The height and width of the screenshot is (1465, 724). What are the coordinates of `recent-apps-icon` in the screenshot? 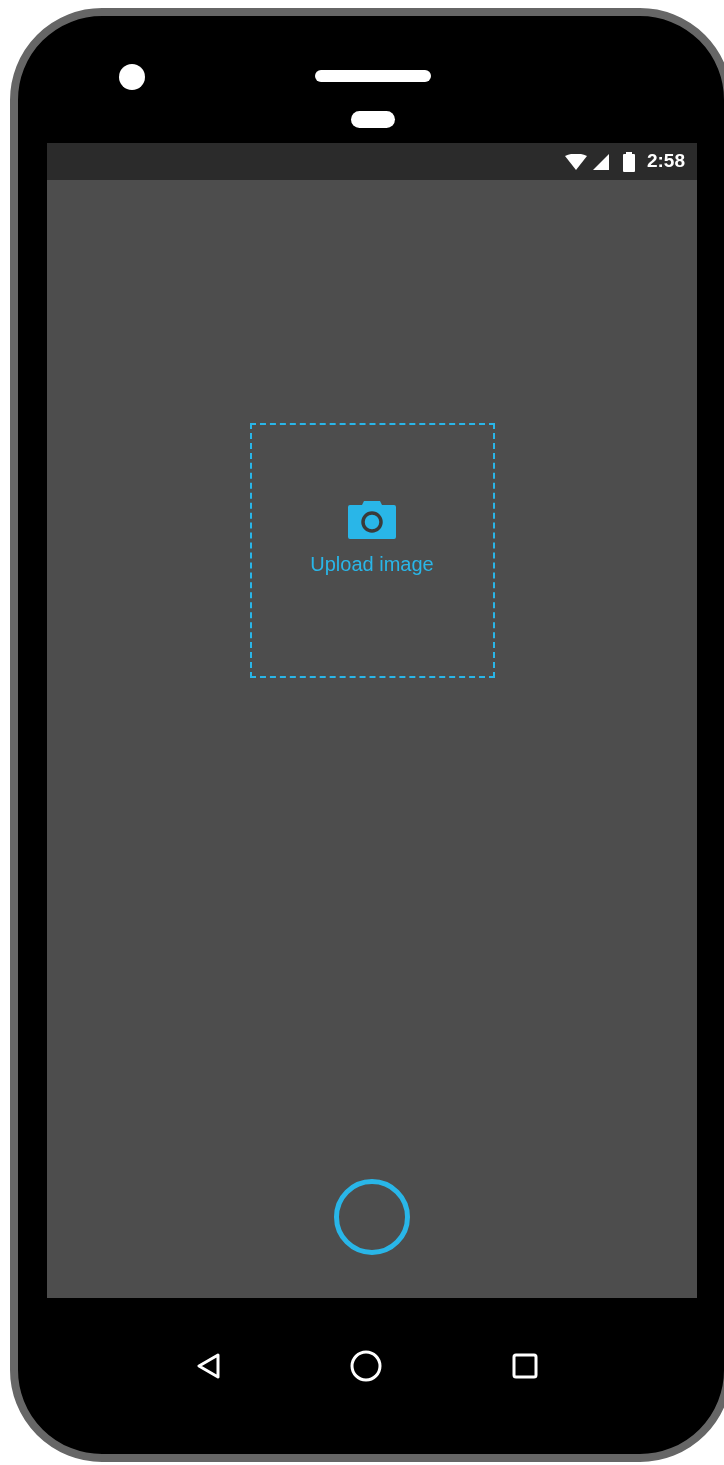 It's located at (525, 1366).